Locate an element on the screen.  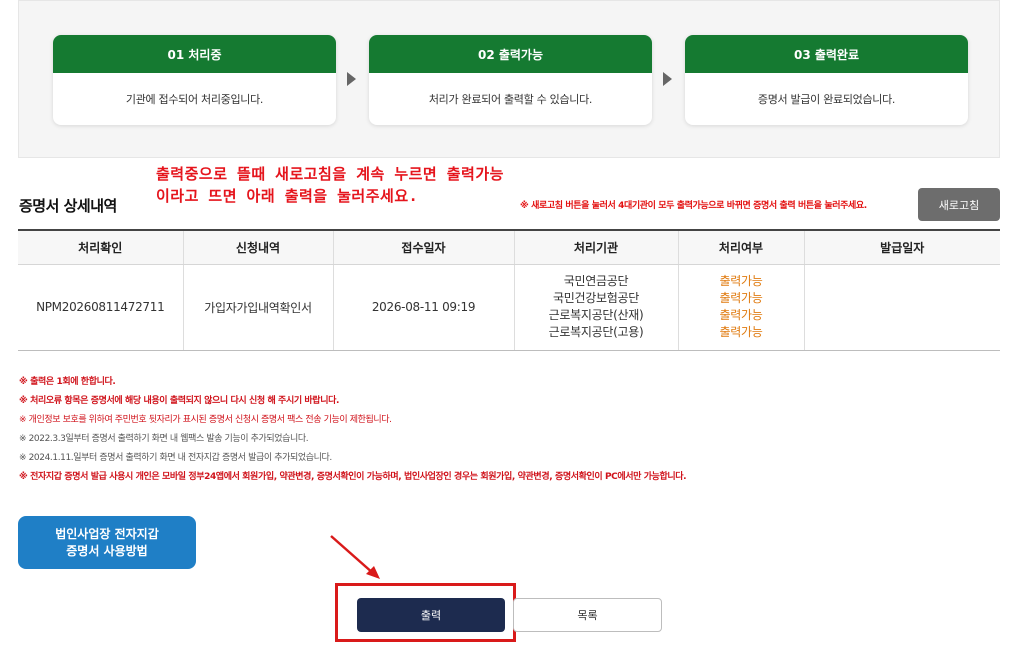
agency-name: 근로복지공단(고용) is located at coordinates (596, 332).